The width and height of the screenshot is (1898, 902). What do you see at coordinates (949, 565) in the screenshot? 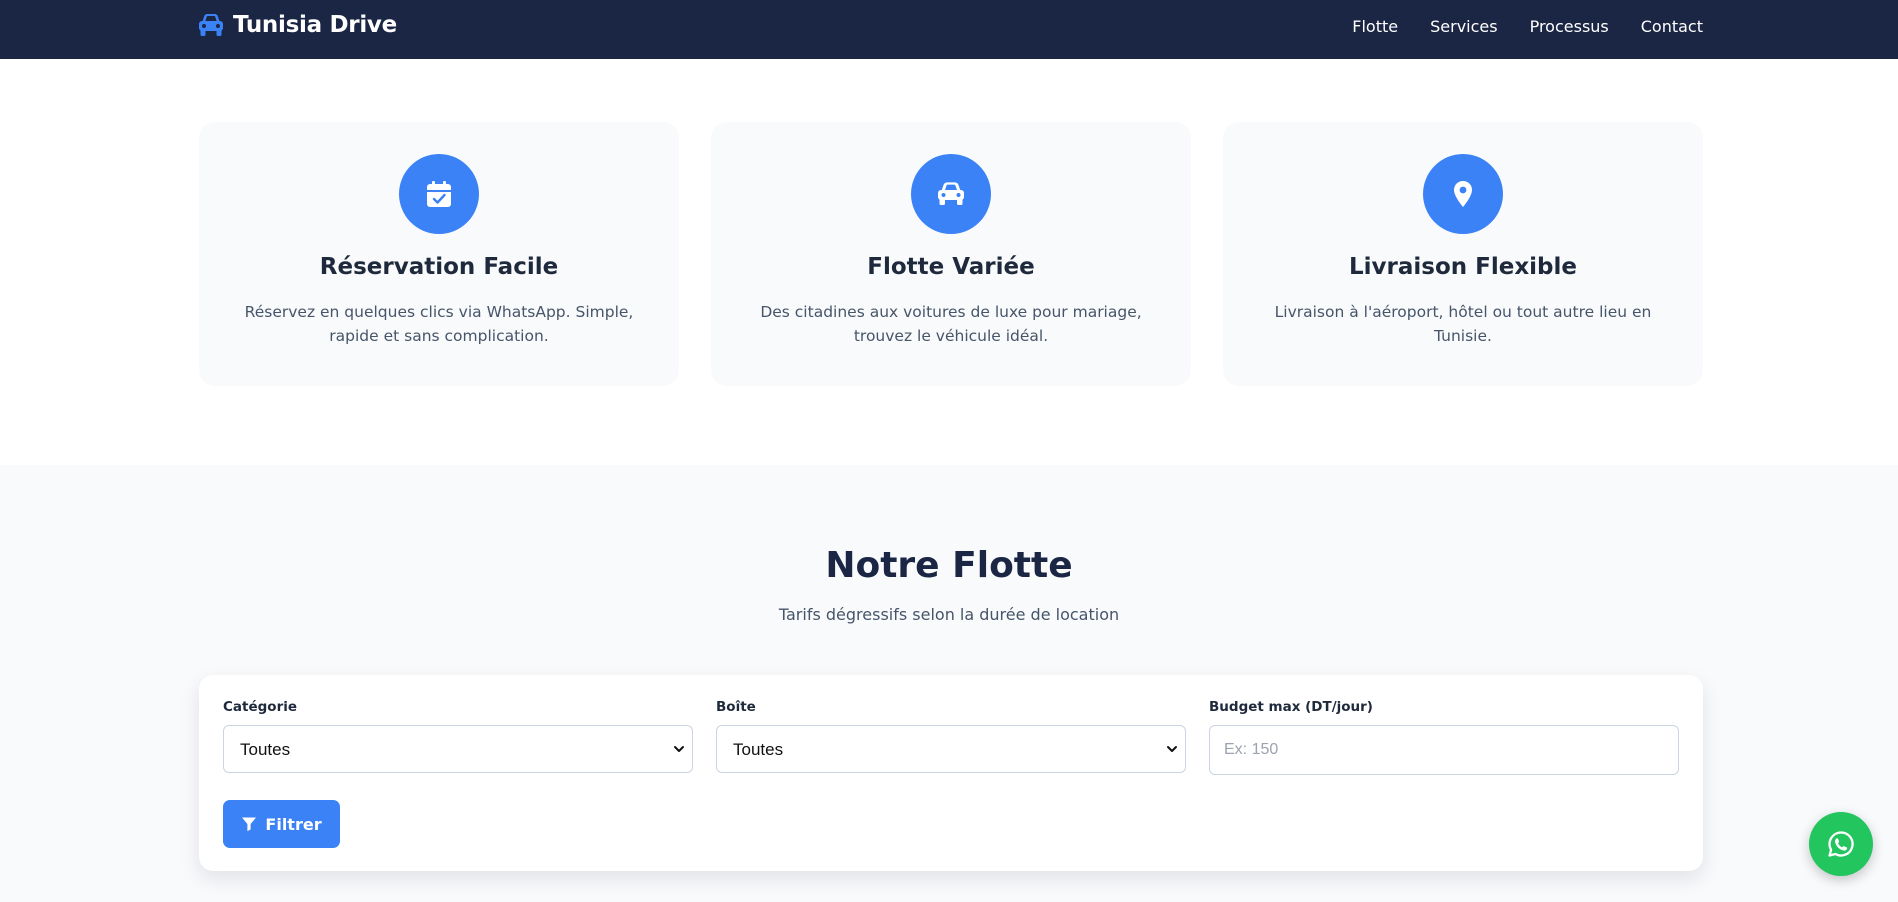
I see `section-title: Notre Flotte` at bounding box center [949, 565].